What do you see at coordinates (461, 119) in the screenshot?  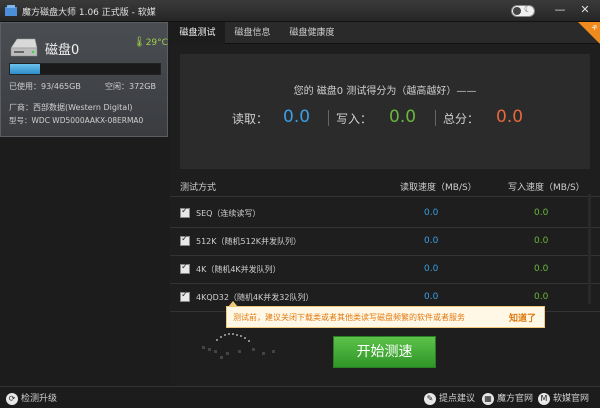 I see `total-score-label: 总分：` at bounding box center [461, 119].